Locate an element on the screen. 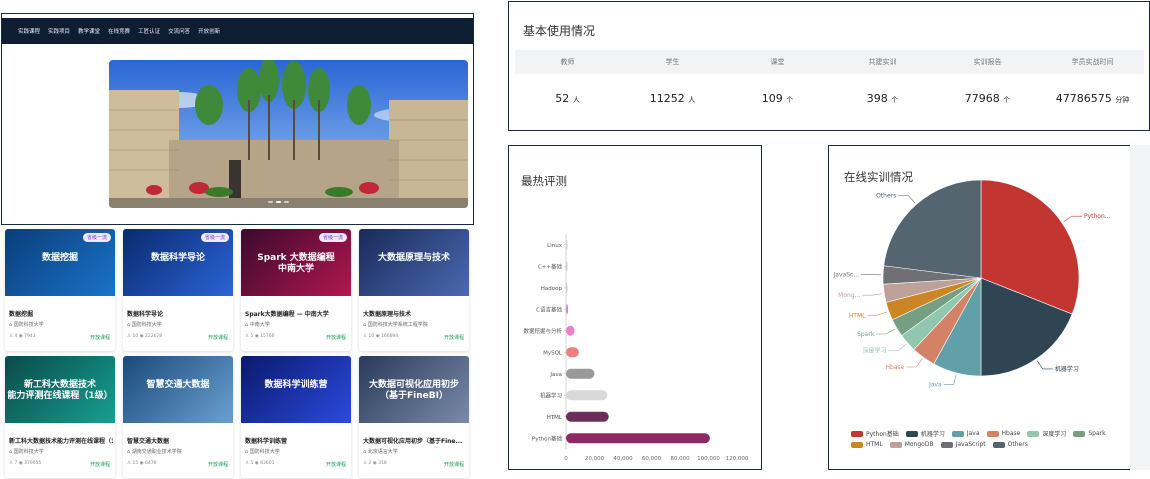 This screenshot has width=1150, height=479. scrollbar-track is located at coordinates (1140, 307).